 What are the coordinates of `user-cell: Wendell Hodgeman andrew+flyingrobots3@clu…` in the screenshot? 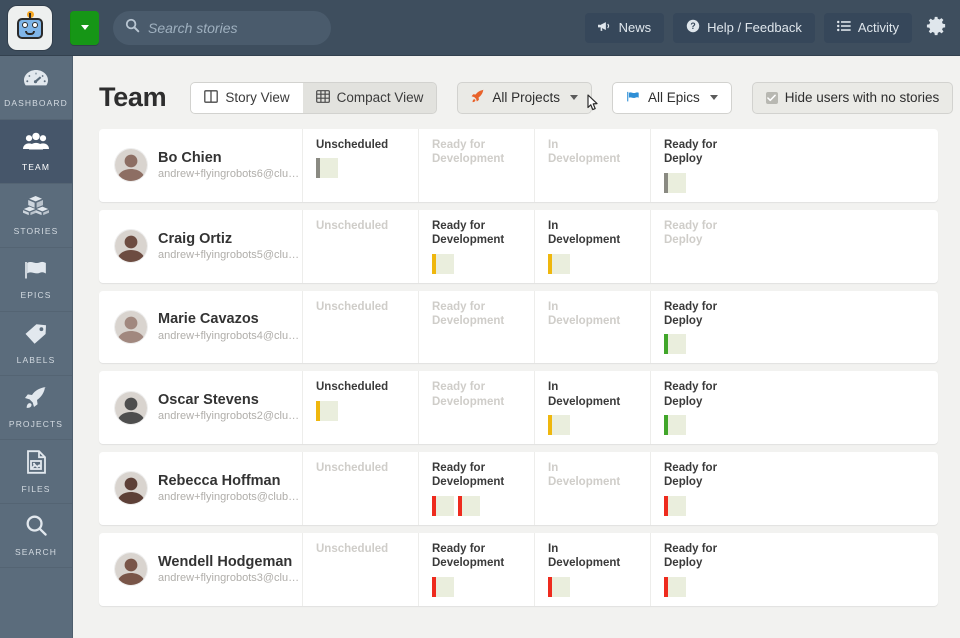 It's located at (200, 569).